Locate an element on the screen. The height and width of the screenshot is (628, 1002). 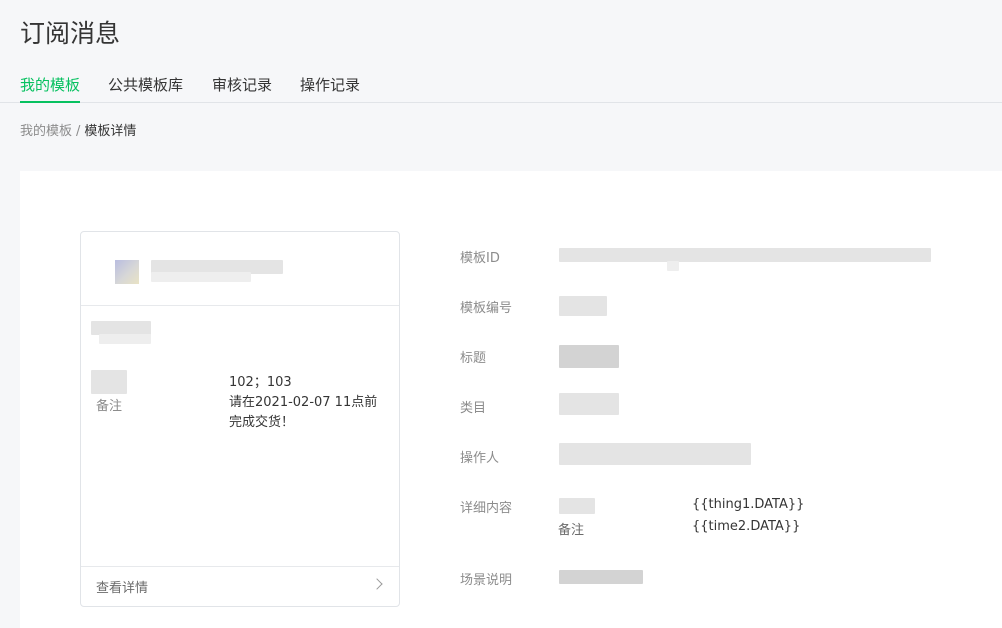
chevron-right-icon is located at coordinates (377, 584).